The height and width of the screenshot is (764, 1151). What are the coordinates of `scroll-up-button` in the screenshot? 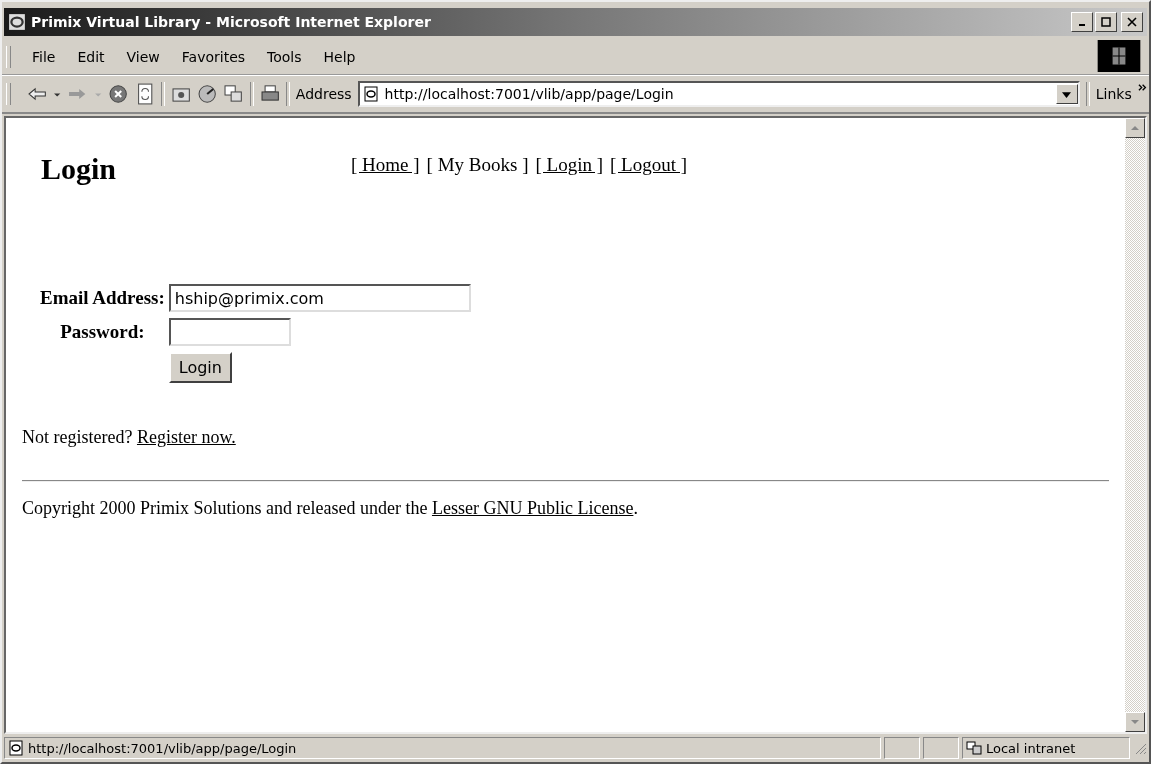 It's located at (1135, 128).